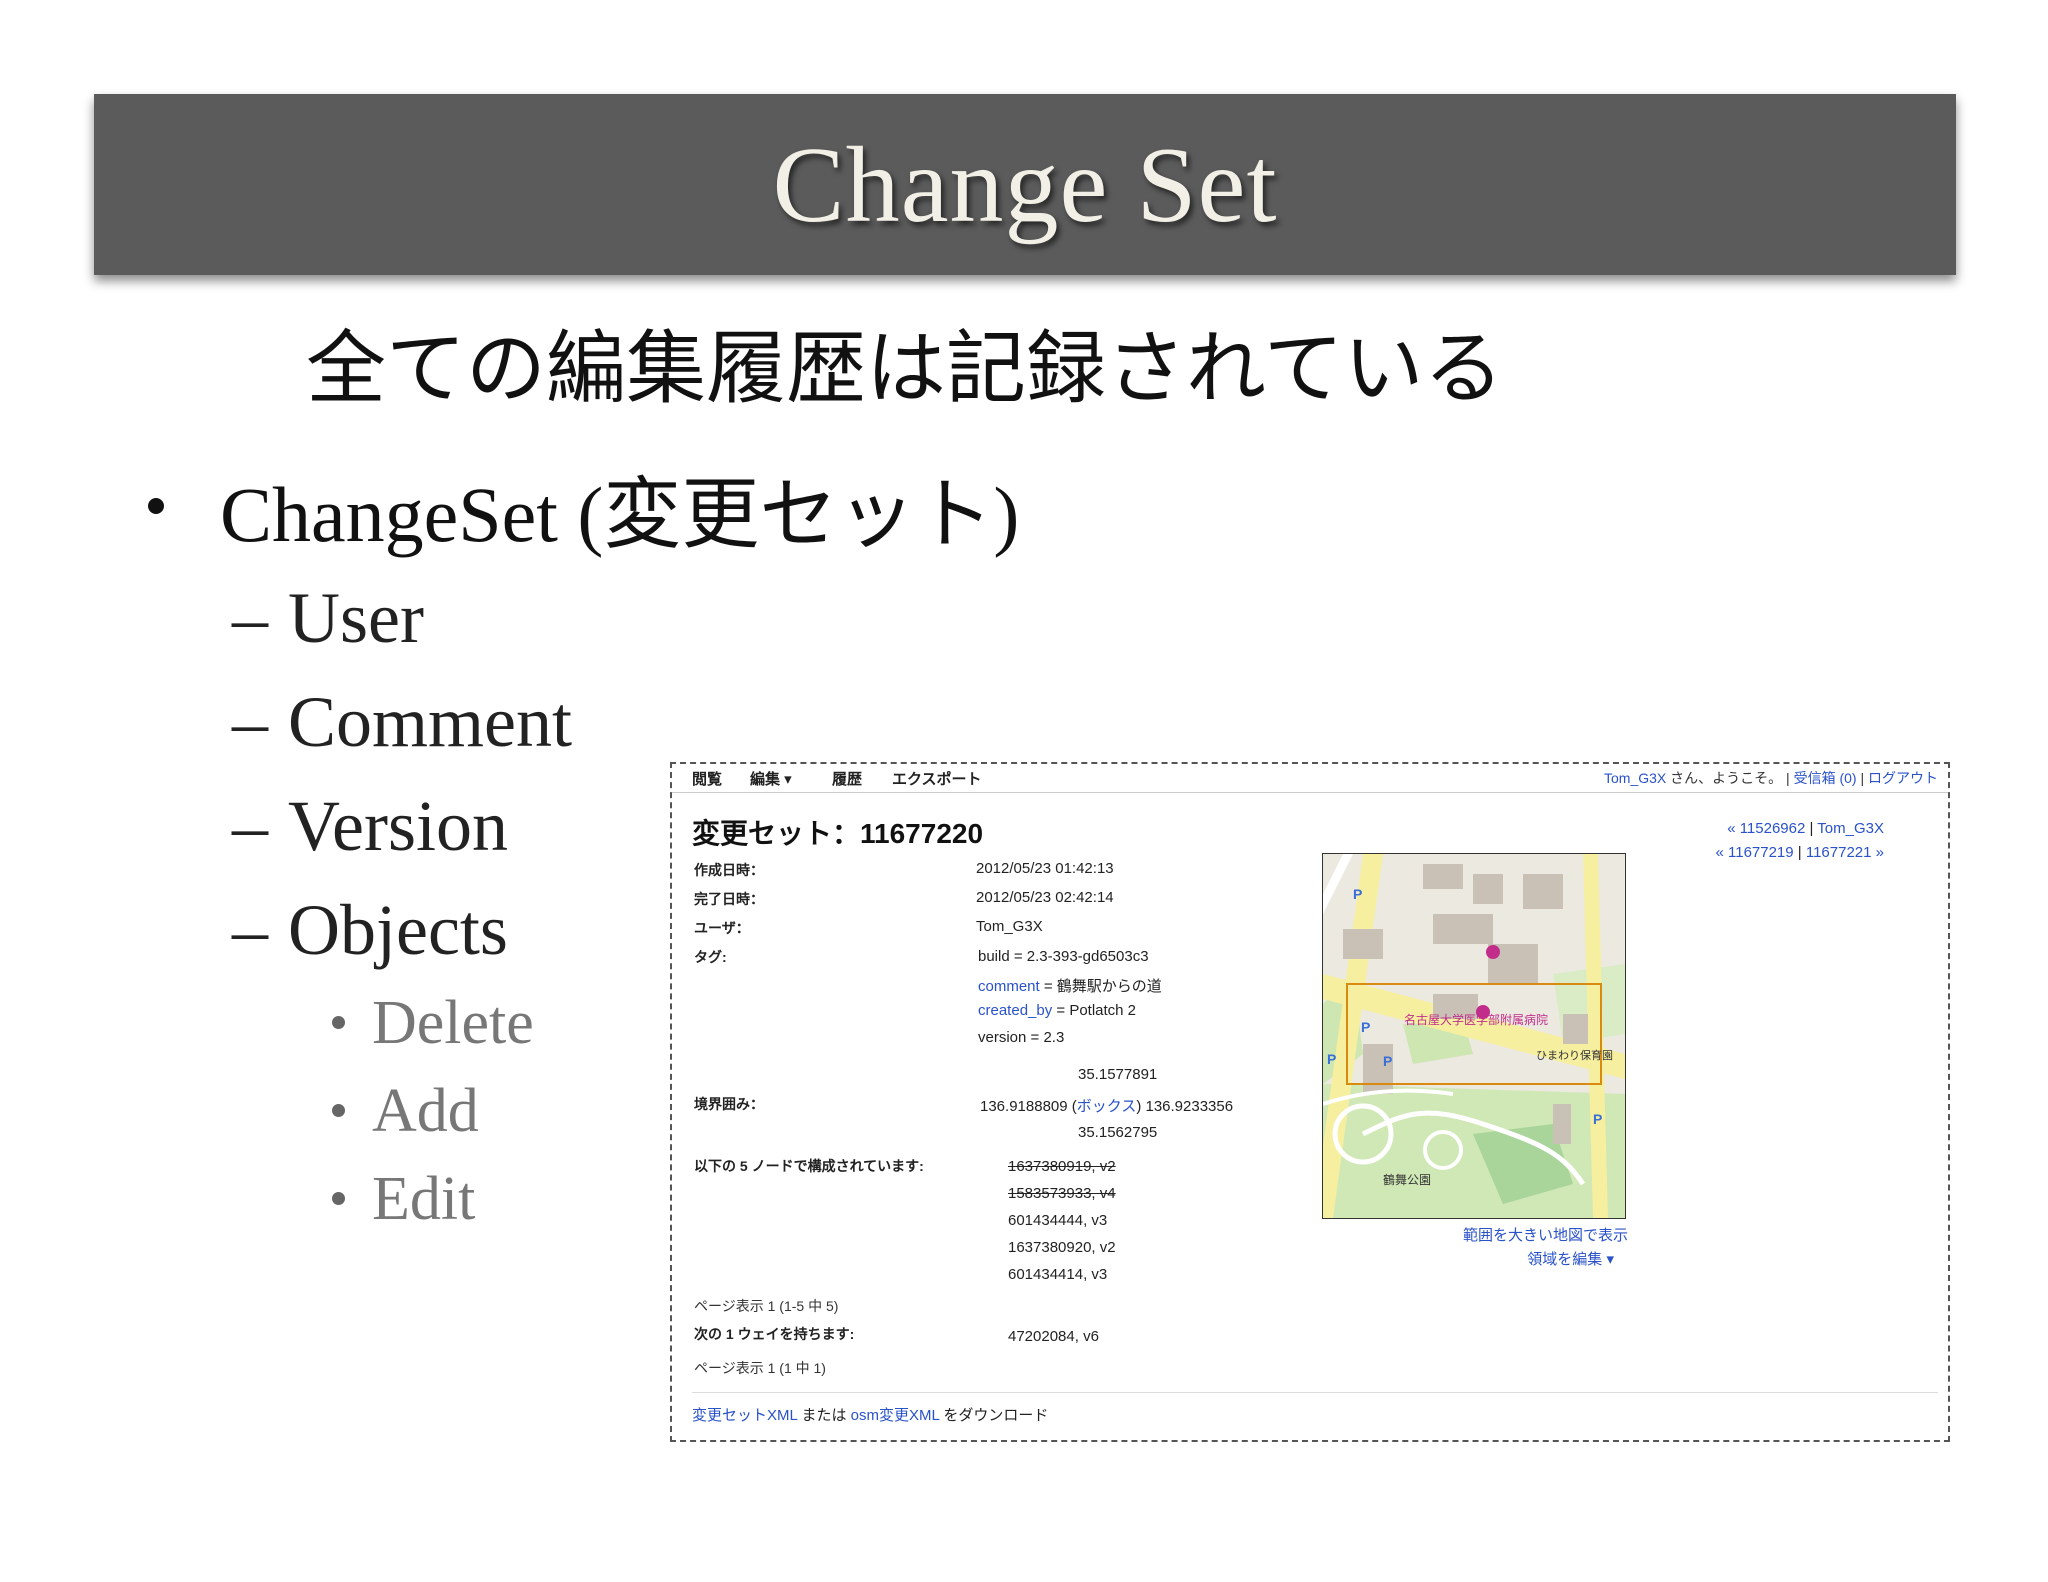  What do you see at coordinates (1057, 1274) in the screenshot?
I see `node-link: 601434414, v3` at bounding box center [1057, 1274].